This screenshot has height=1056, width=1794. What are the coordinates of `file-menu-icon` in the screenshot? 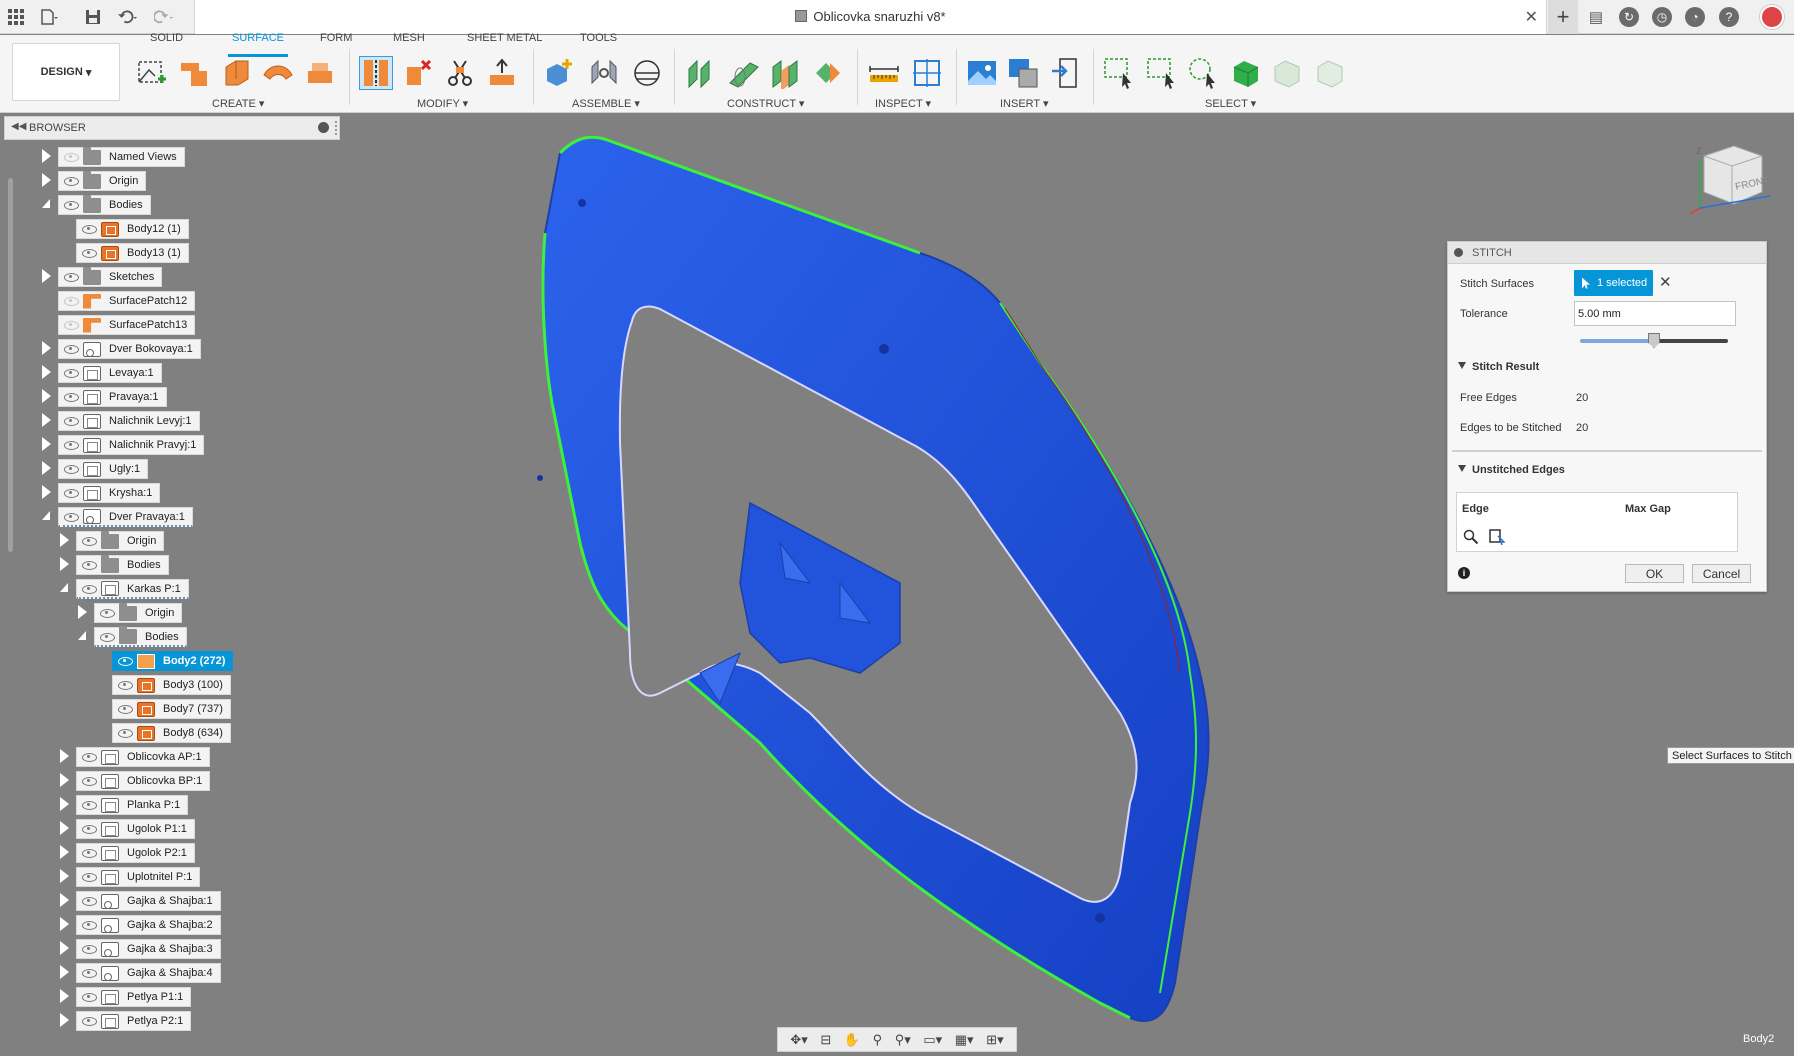 It's located at (50, 17).